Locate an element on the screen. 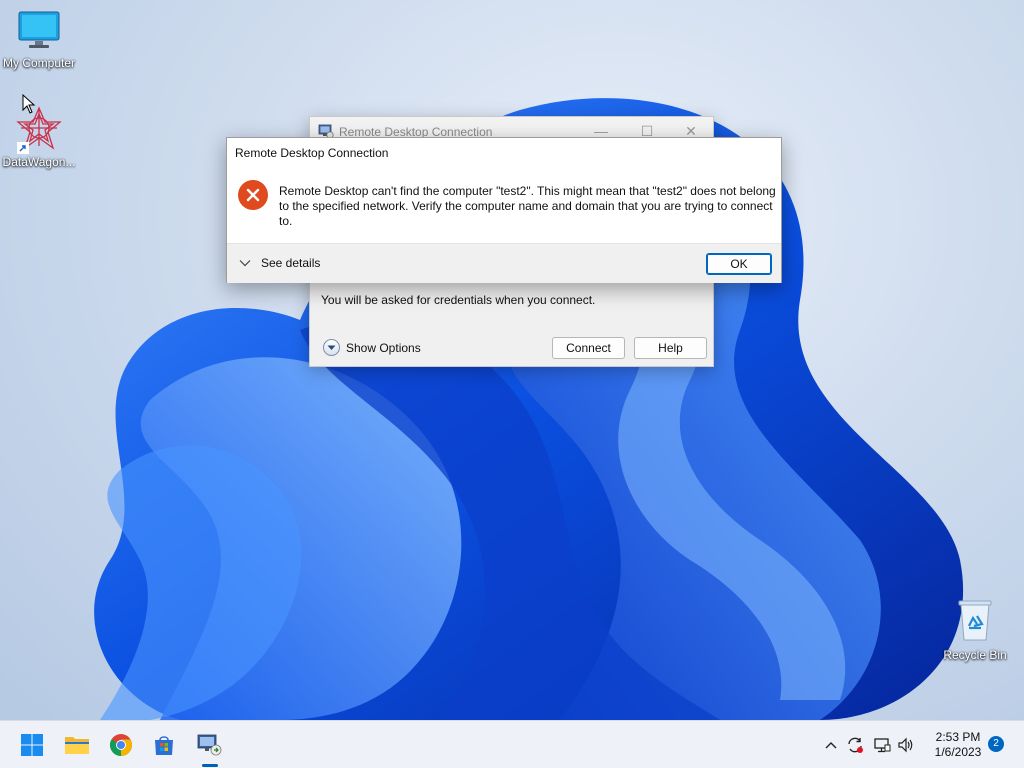  microsoft-store-icon is located at coordinates (164, 745).